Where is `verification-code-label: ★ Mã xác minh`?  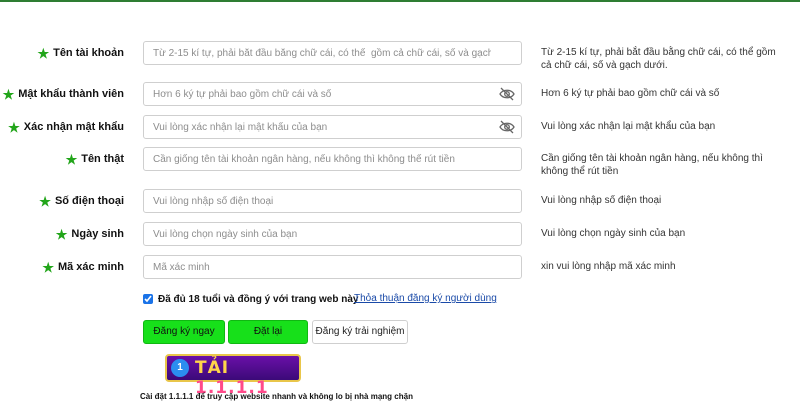
verification-code-label: ★ Mã xác minh is located at coordinates (83, 267).